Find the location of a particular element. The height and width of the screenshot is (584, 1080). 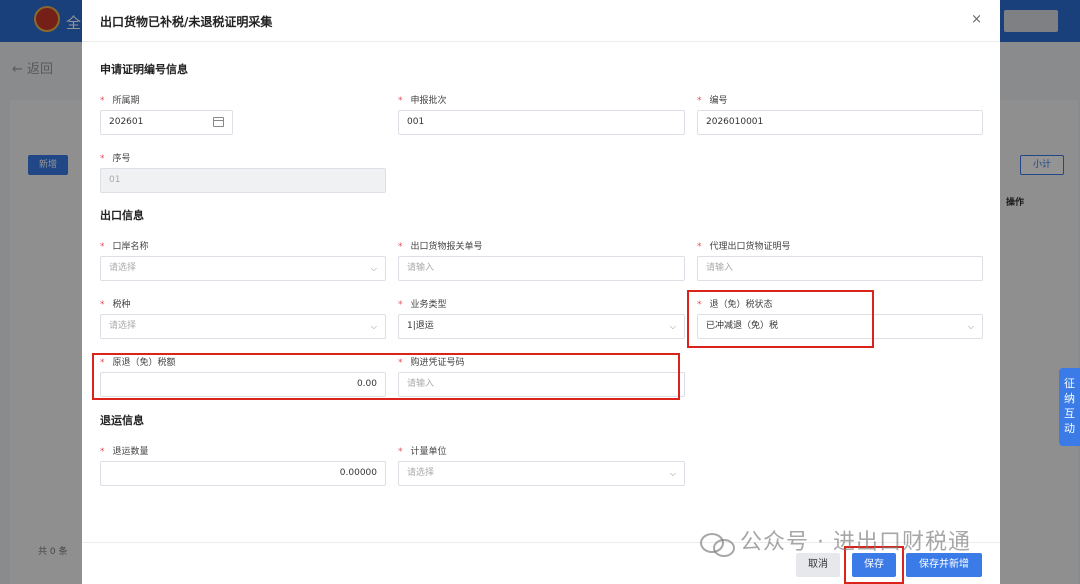

tax-type-label: * 税种 is located at coordinates (115, 305).